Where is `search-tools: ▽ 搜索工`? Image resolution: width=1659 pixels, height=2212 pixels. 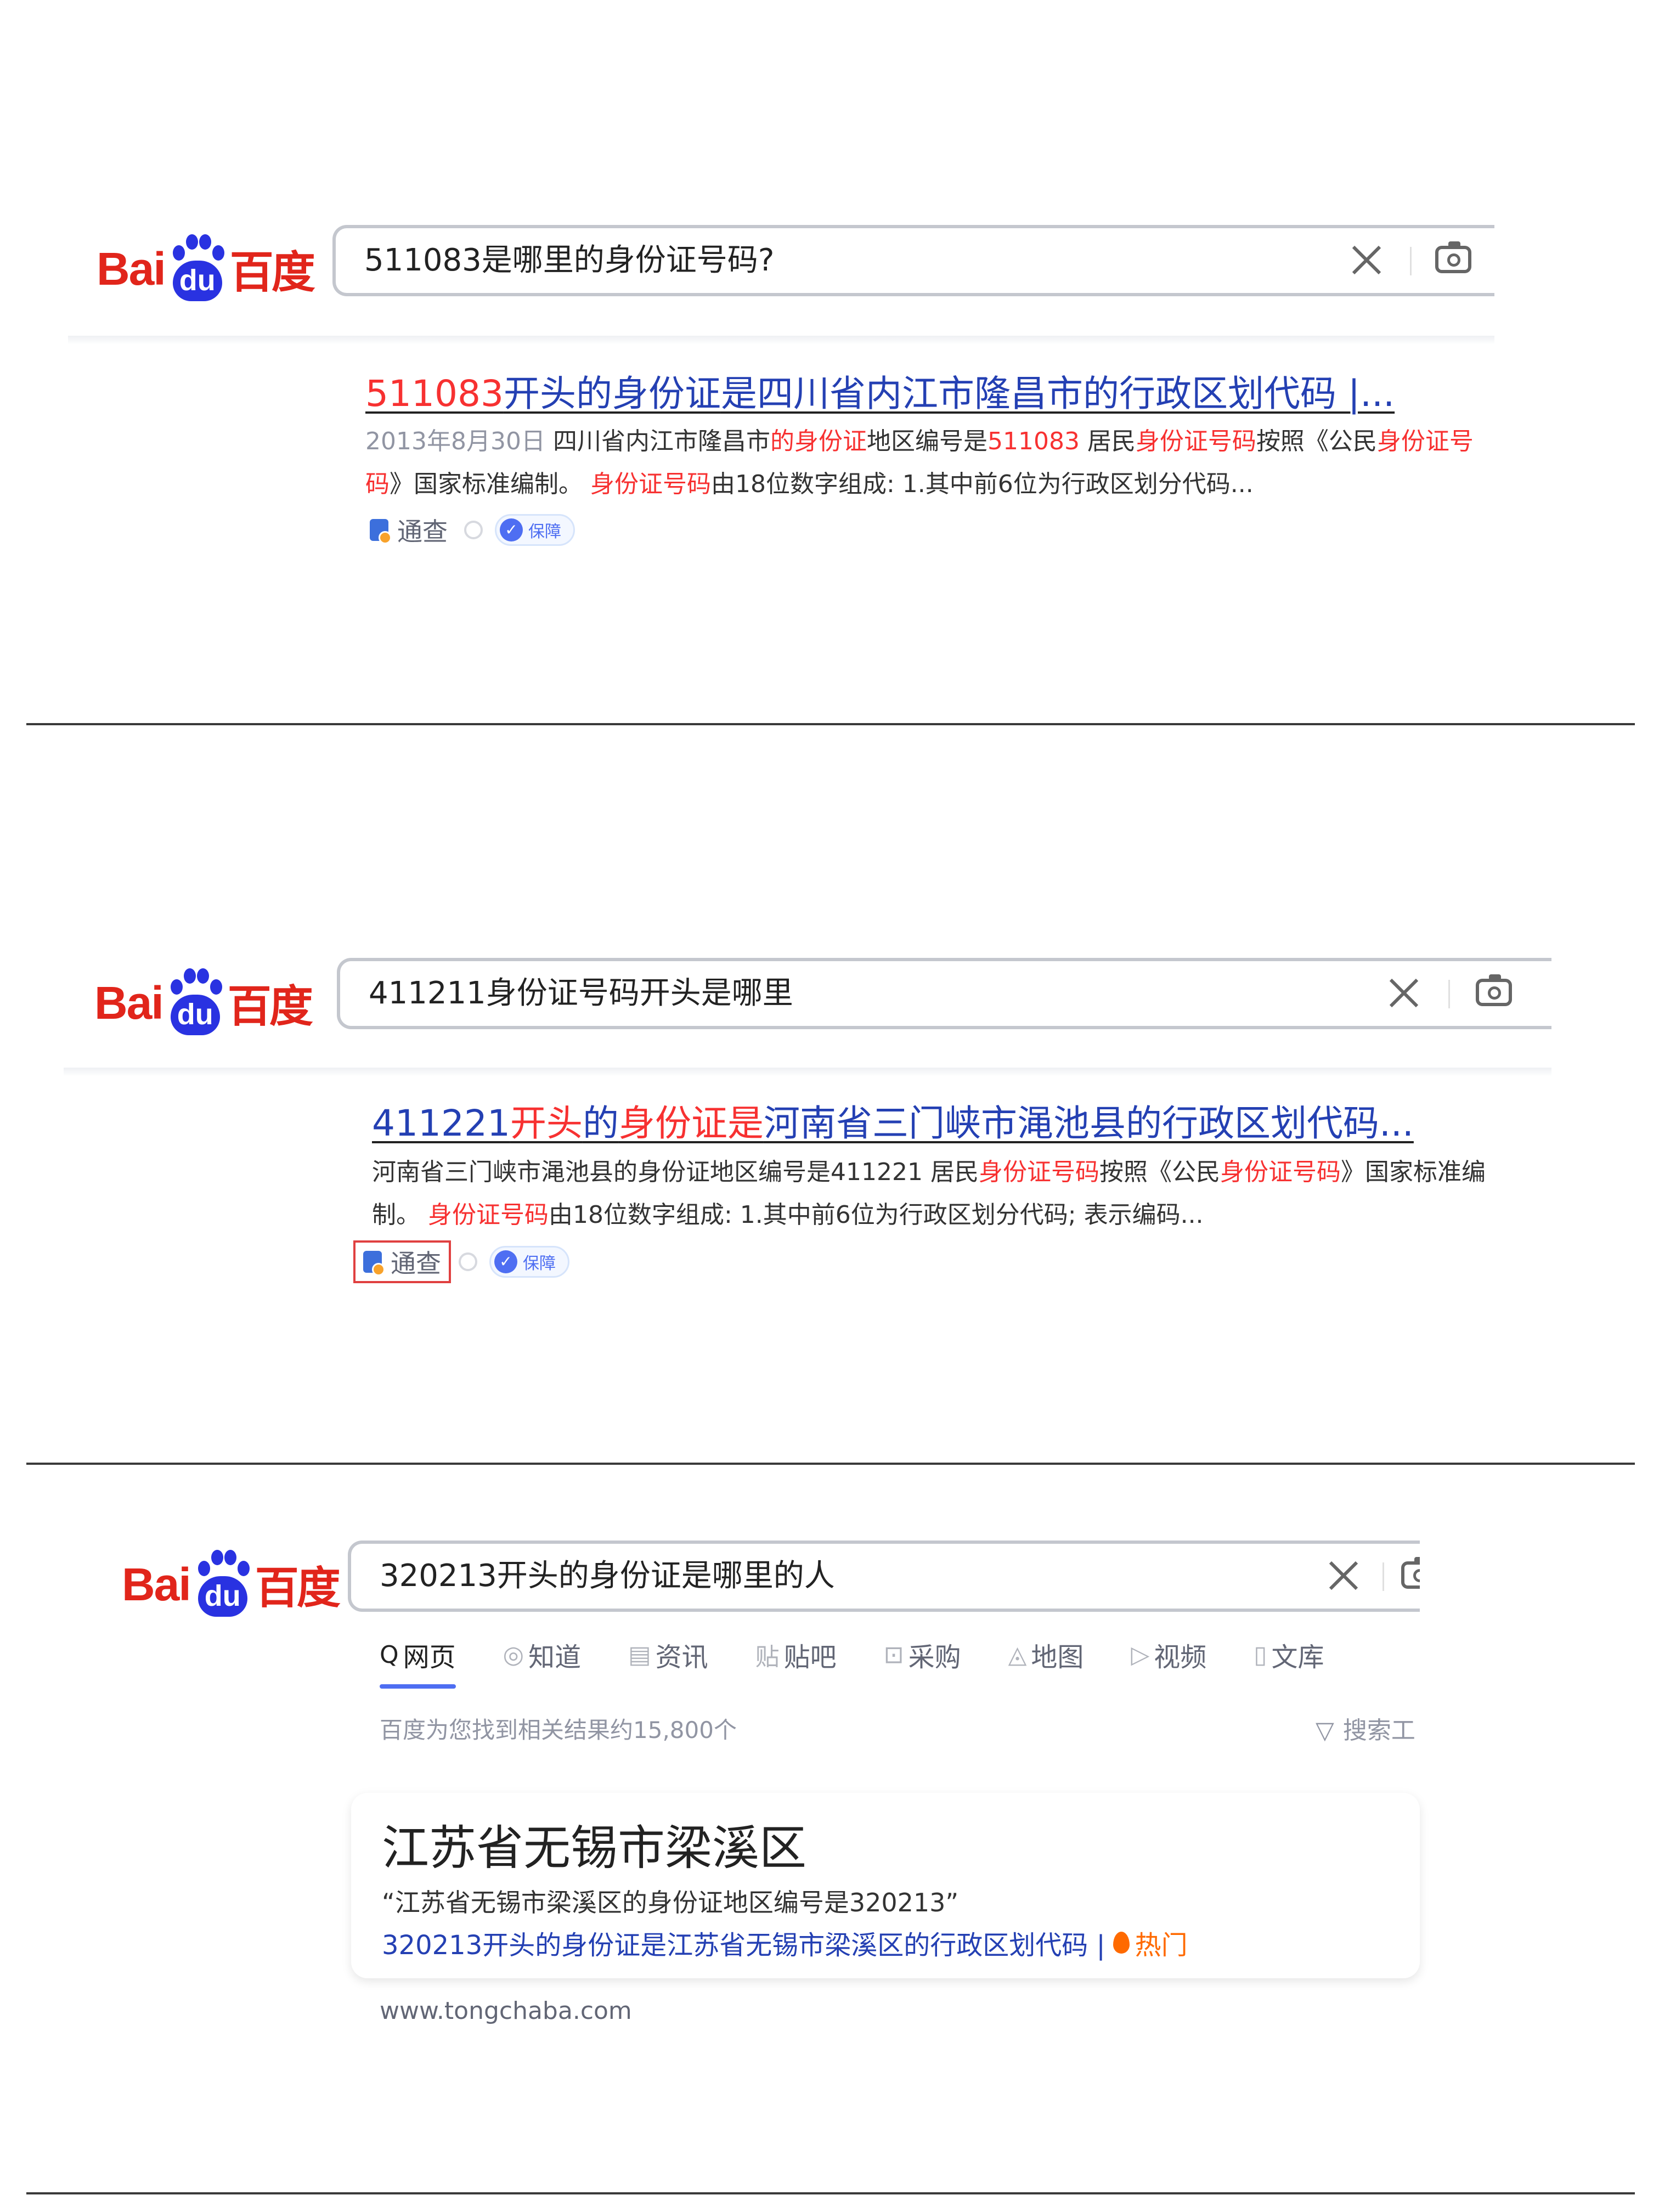 search-tools: ▽ 搜索工 is located at coordinates (1365, 1729).